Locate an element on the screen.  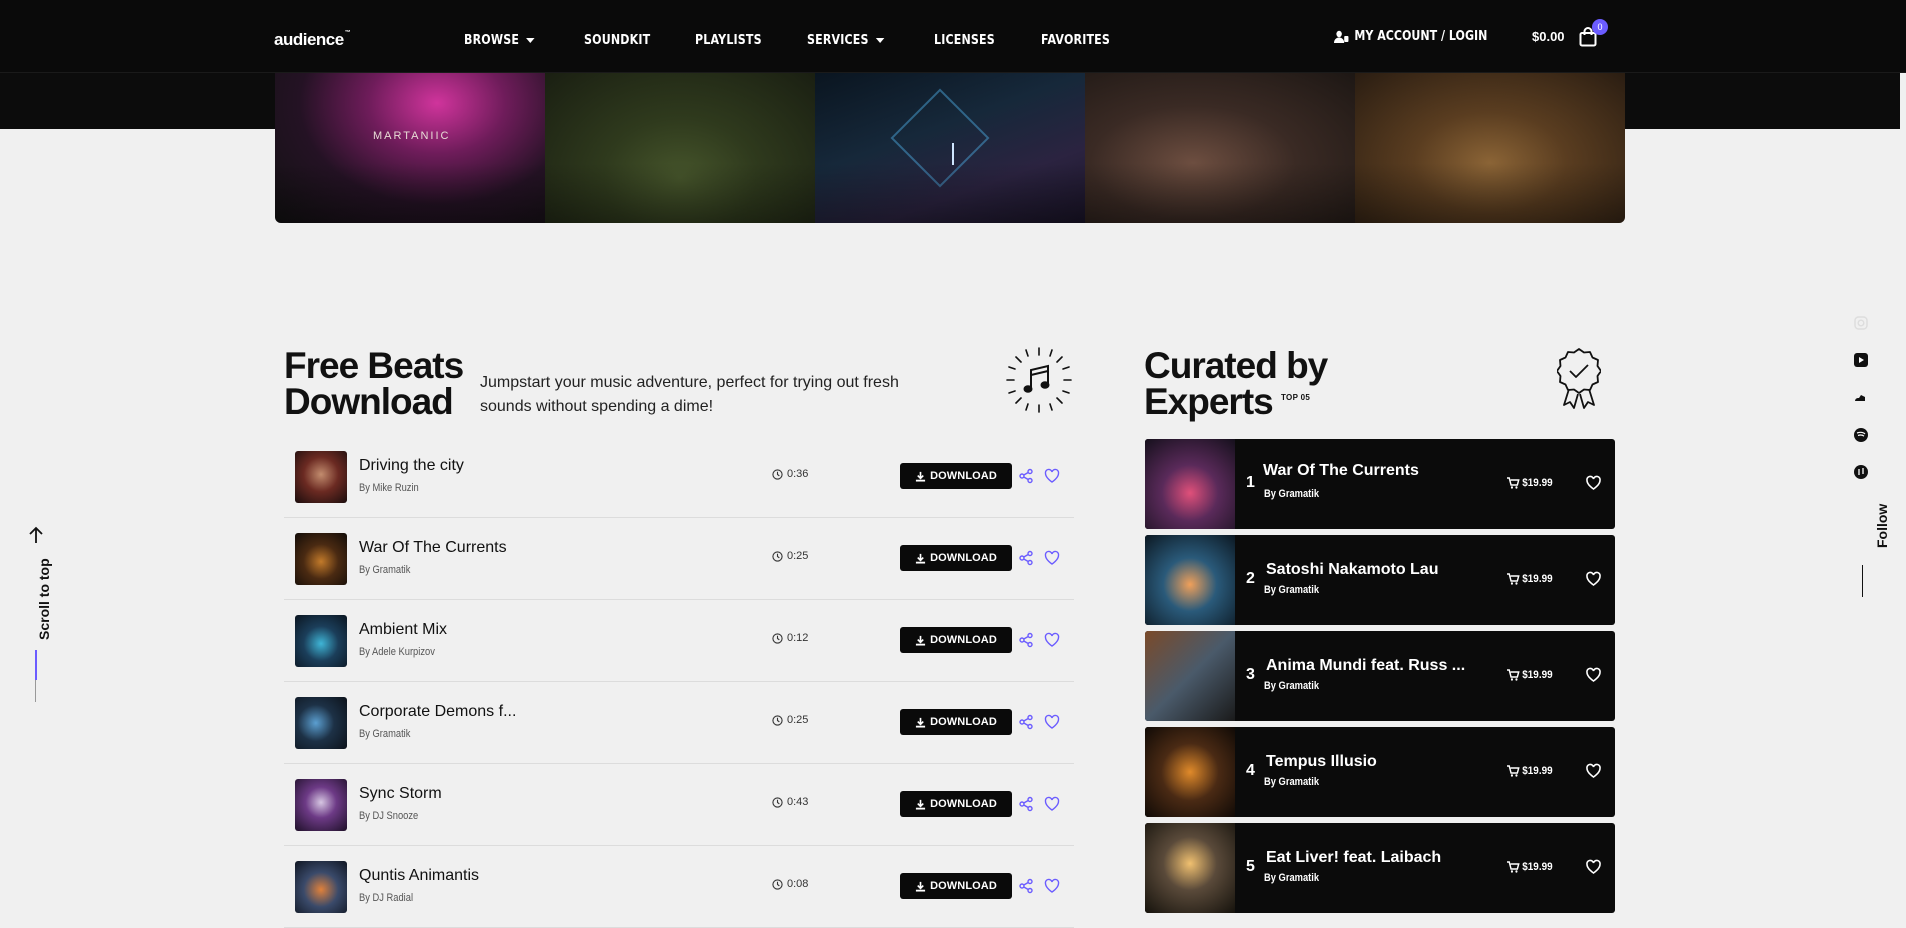
nav-soundkit: SOUNDKIT is located at coordinates (617, 40).